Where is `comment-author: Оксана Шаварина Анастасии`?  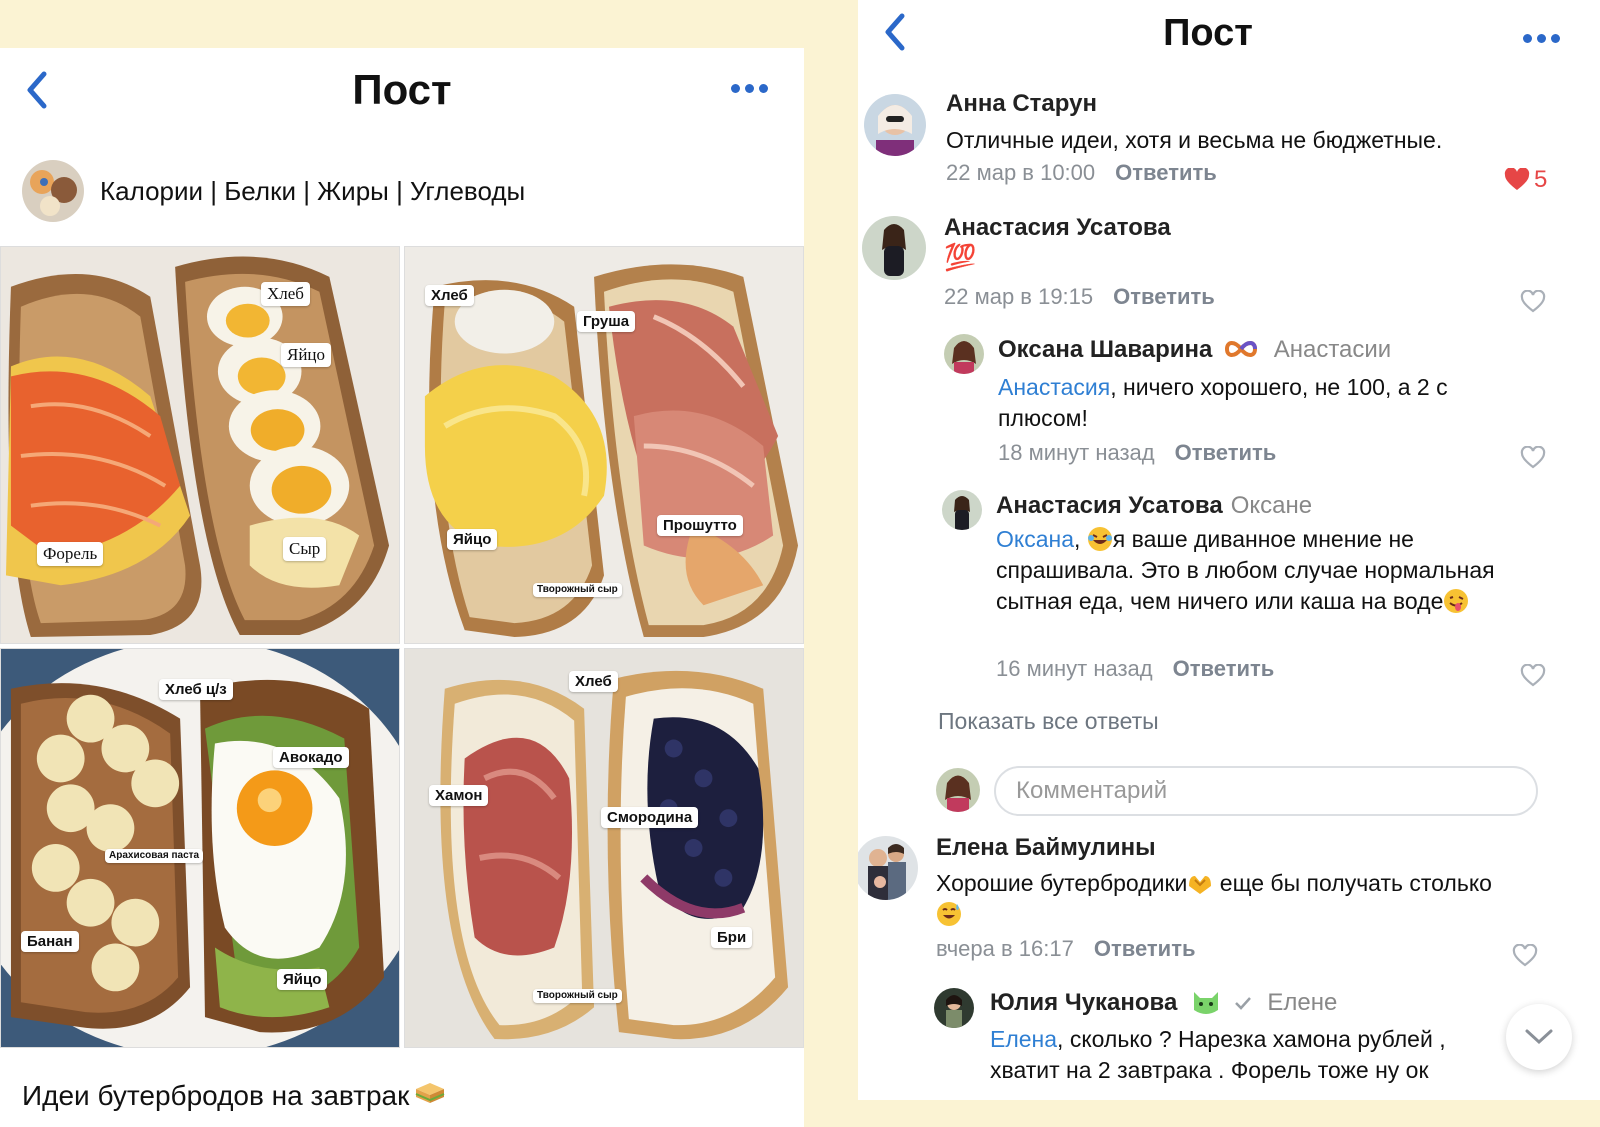
comment-author: Оксана Шаварина Анастасии is located at coordinates (1195, 349).